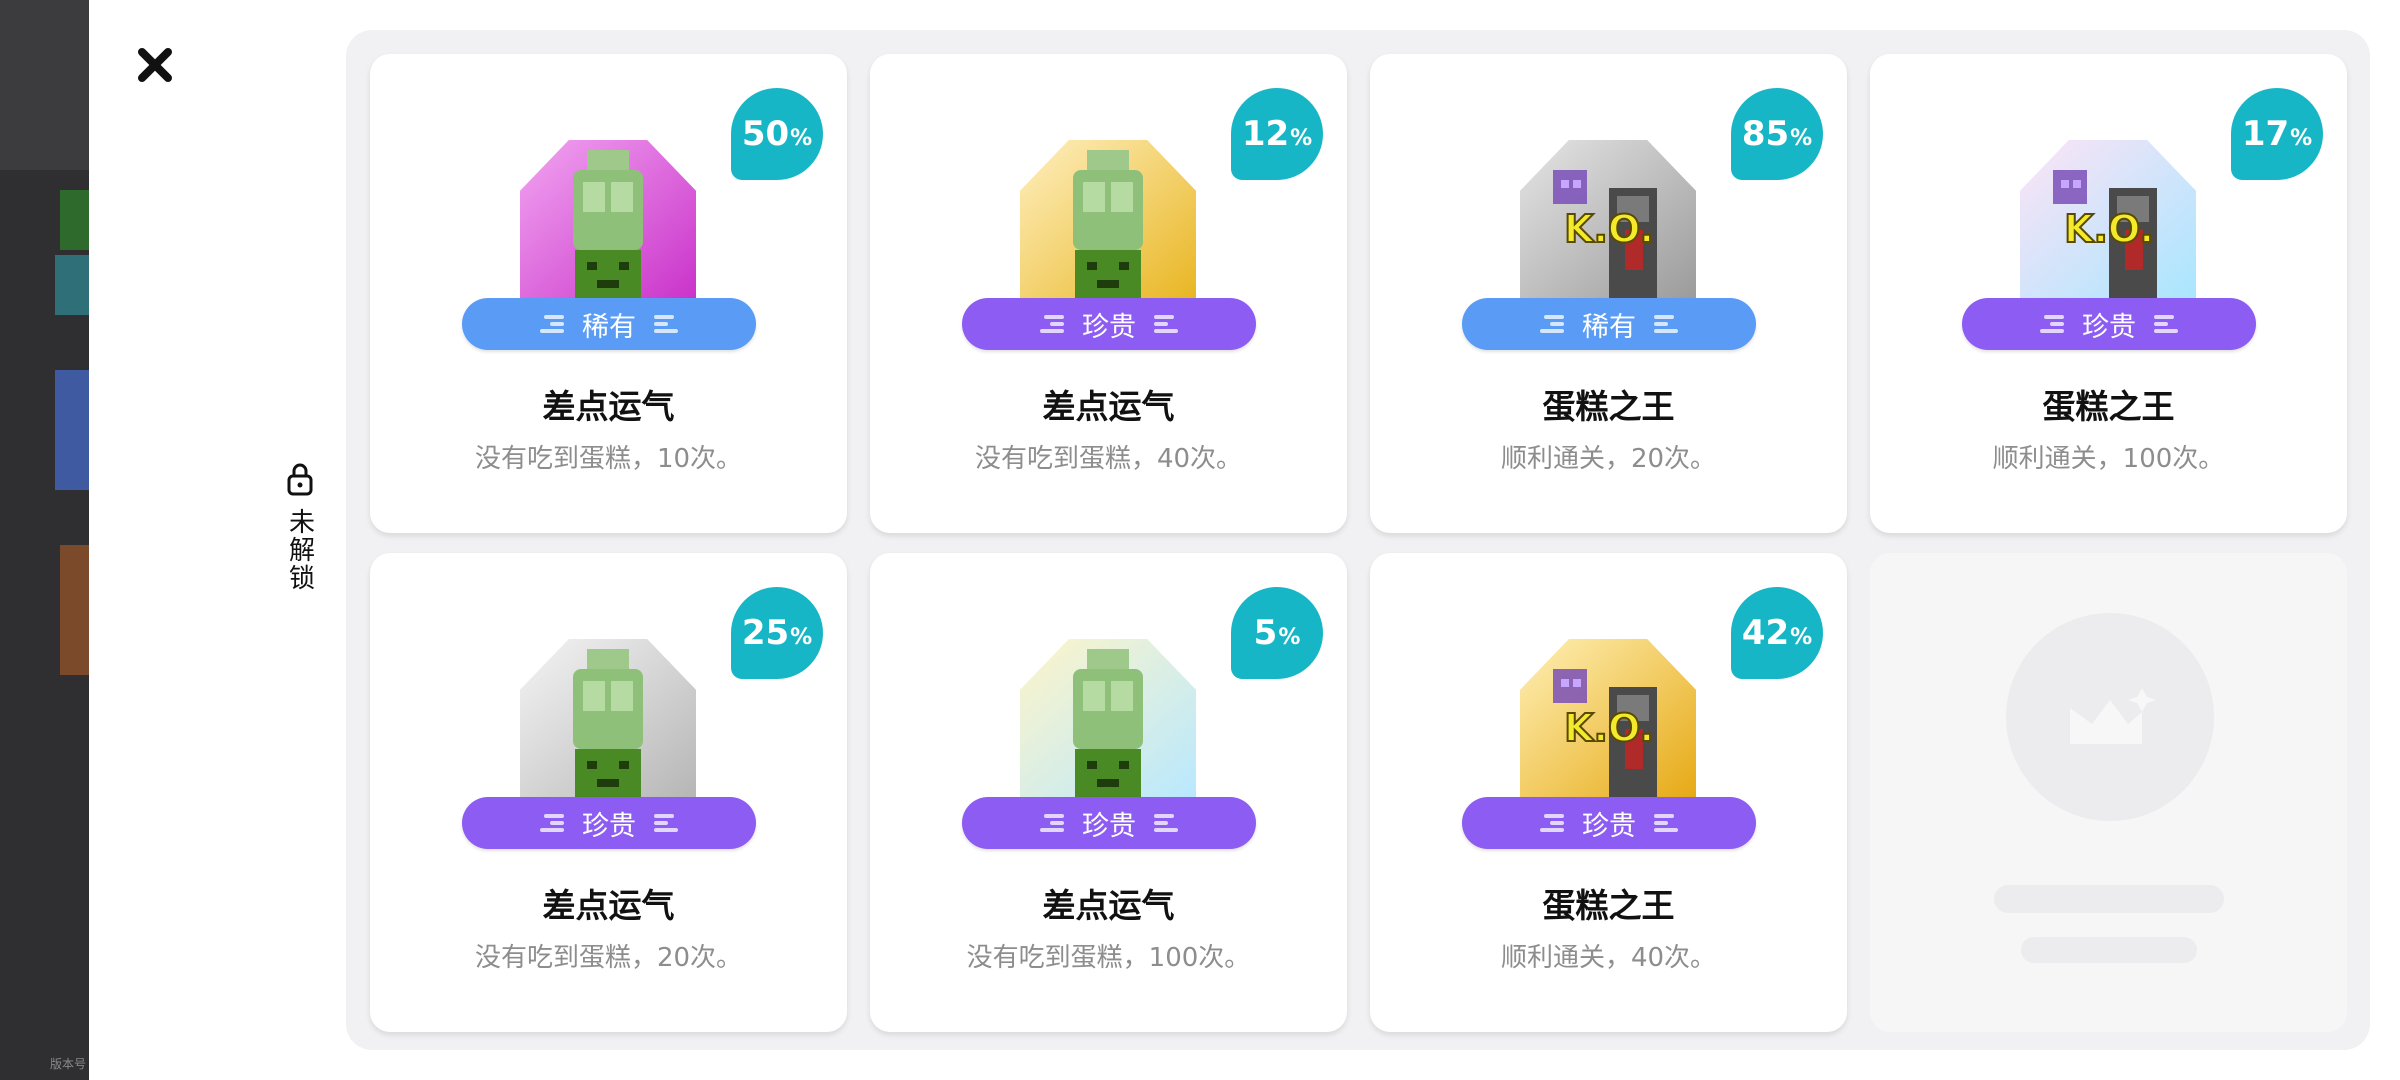 The image size is (2400, 1080). I want to click on placeholder-title-bar, so click(2109, 899).